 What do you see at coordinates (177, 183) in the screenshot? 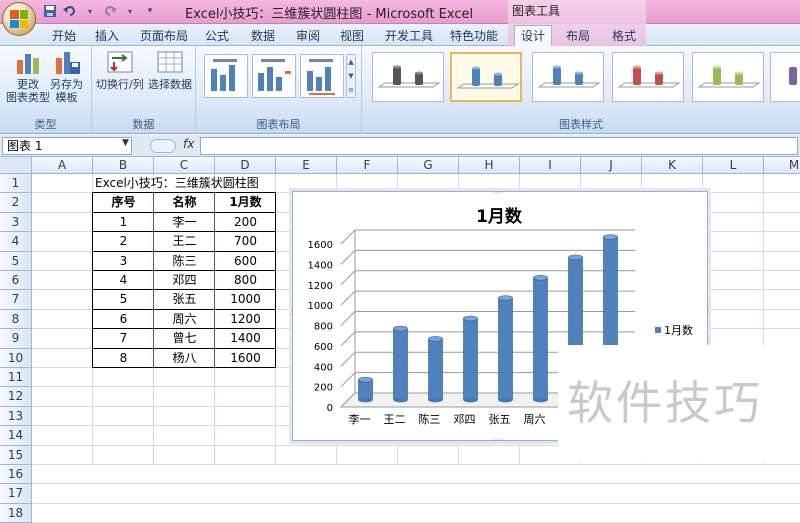
I see `sheet-title-cell: Excel小技巧：三维簇状圆柱图` at bounding box center [177, 183].